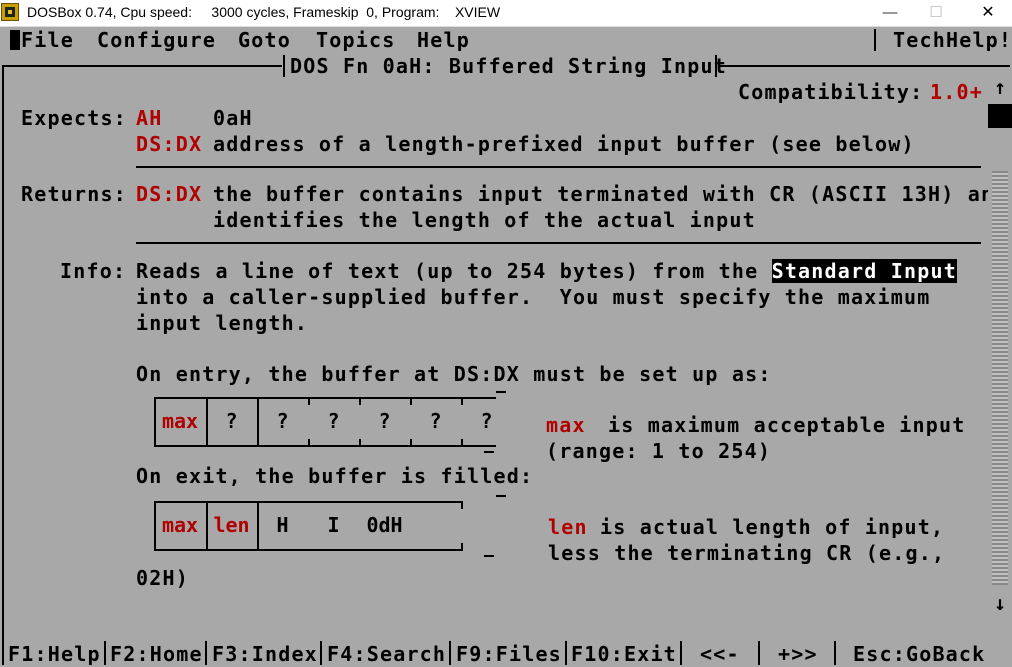 The height and width of the screenshot is (667, 1012). What do you see at coordinates (864, 66) in the screenshot?
I see `frame-top-right` at bounding box center [864, 66].